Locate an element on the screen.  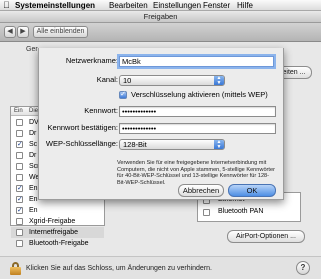
network-name-field: McBk is located at coordinates (196, 61).